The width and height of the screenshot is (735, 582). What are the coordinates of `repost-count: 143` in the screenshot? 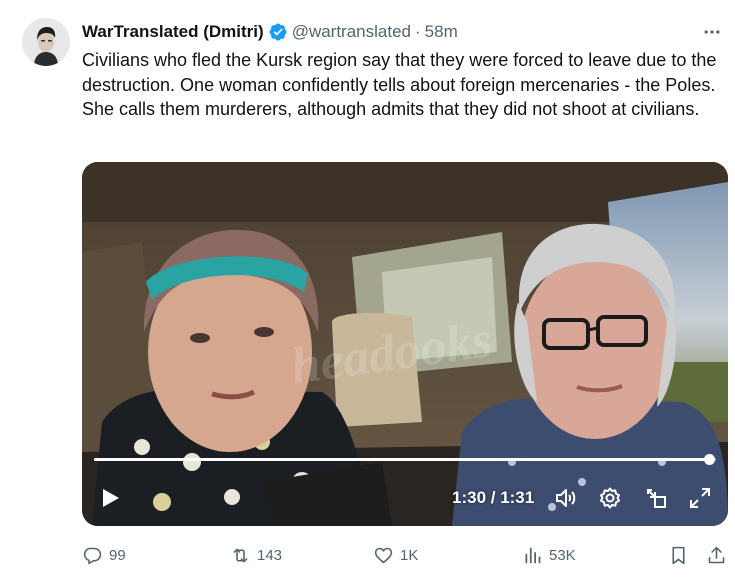 It's located at (270, 555).